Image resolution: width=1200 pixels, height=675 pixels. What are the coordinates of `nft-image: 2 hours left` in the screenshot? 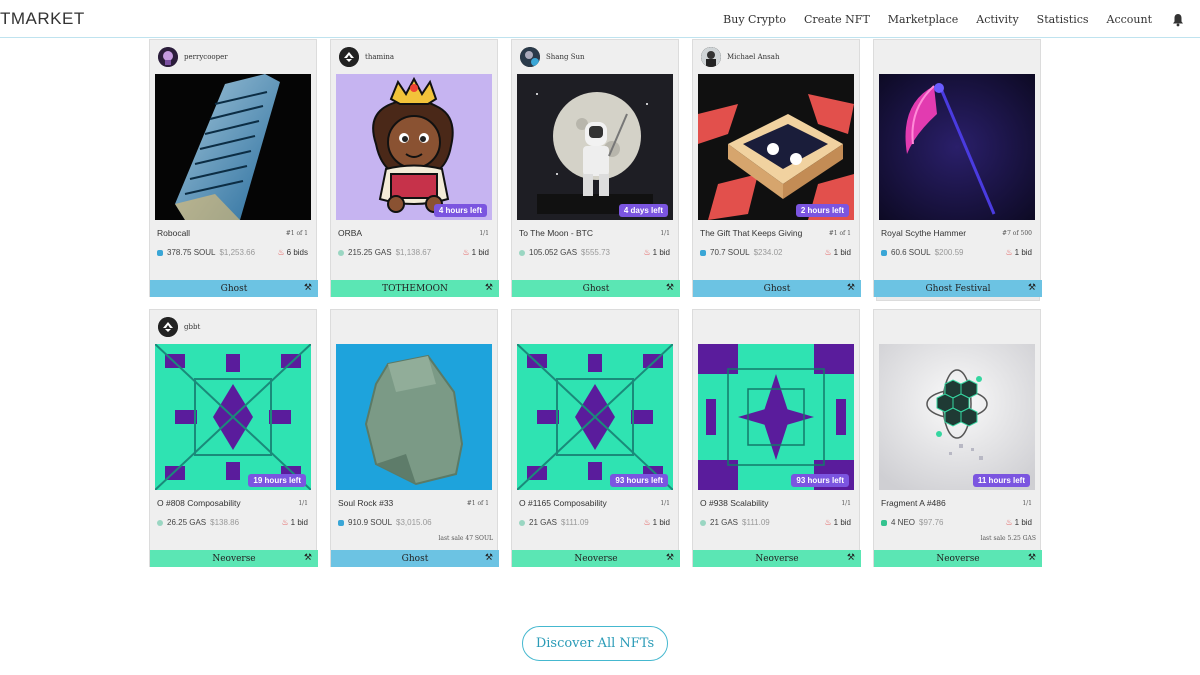 It's located at (776, 147).